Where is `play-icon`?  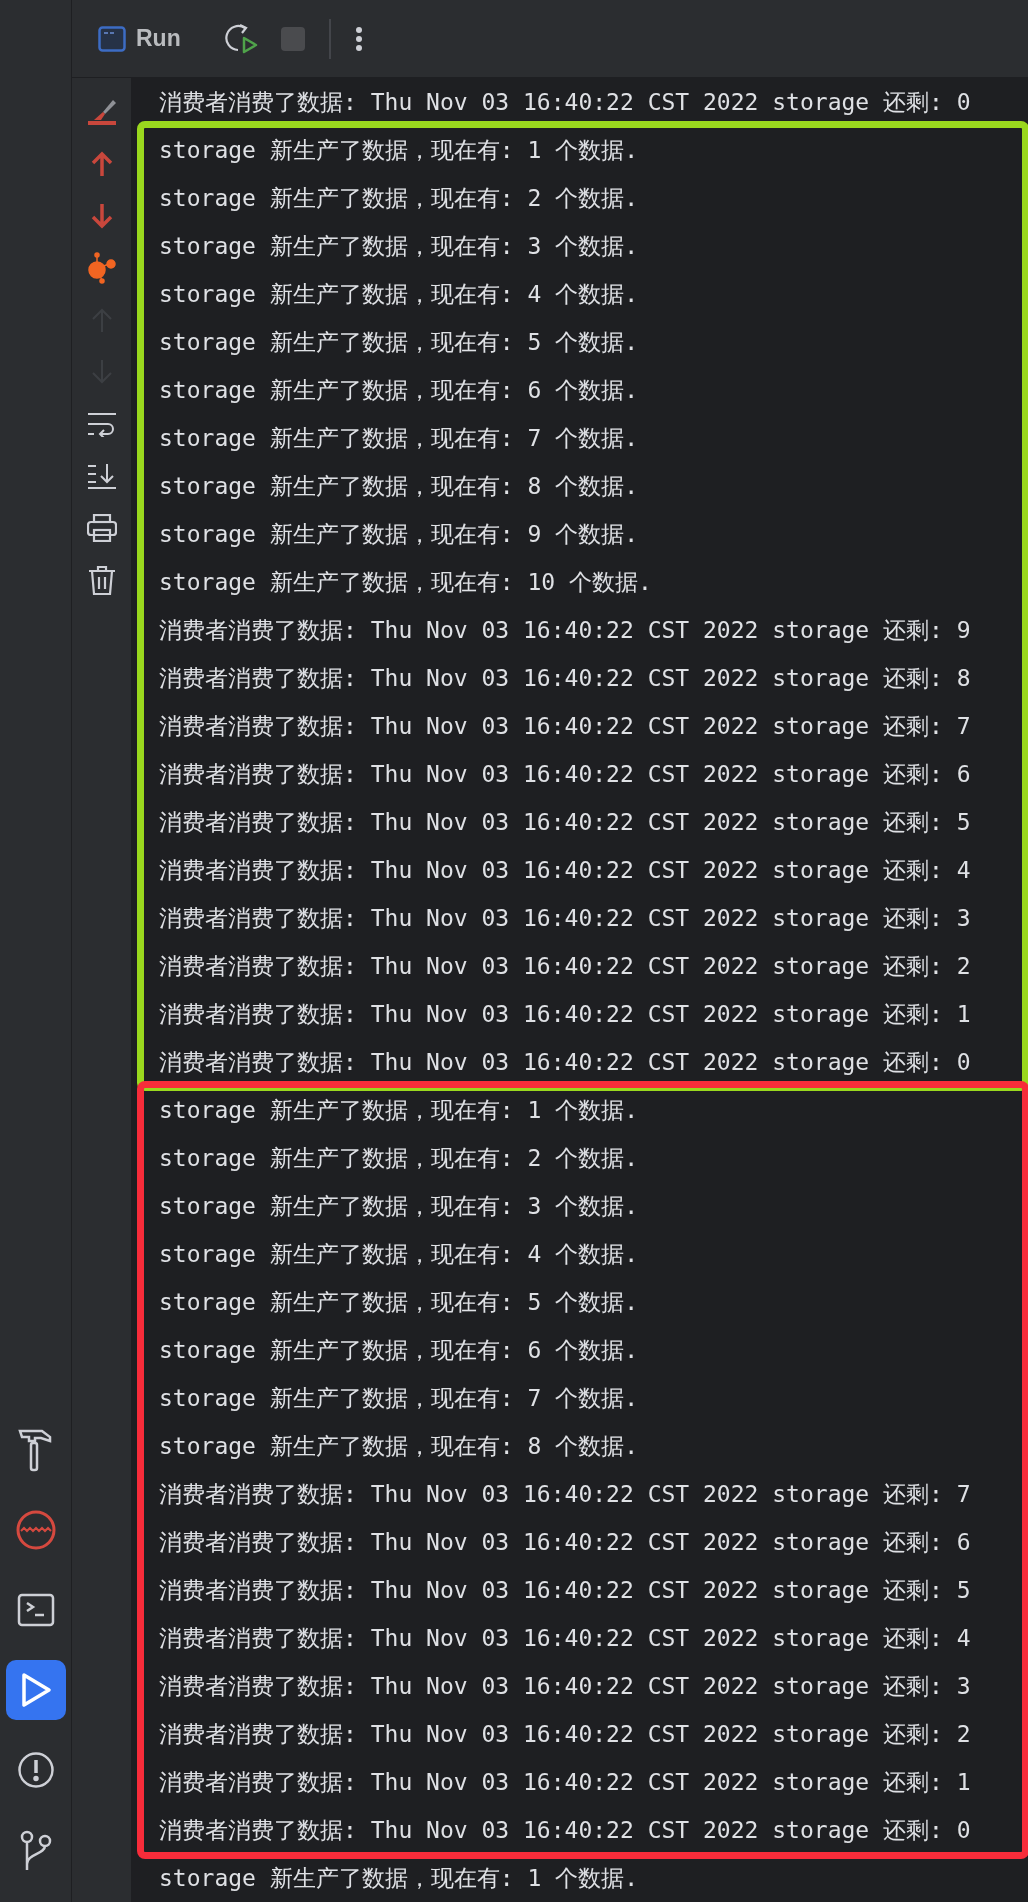
play-icon is located at coordinates (35, 1690).